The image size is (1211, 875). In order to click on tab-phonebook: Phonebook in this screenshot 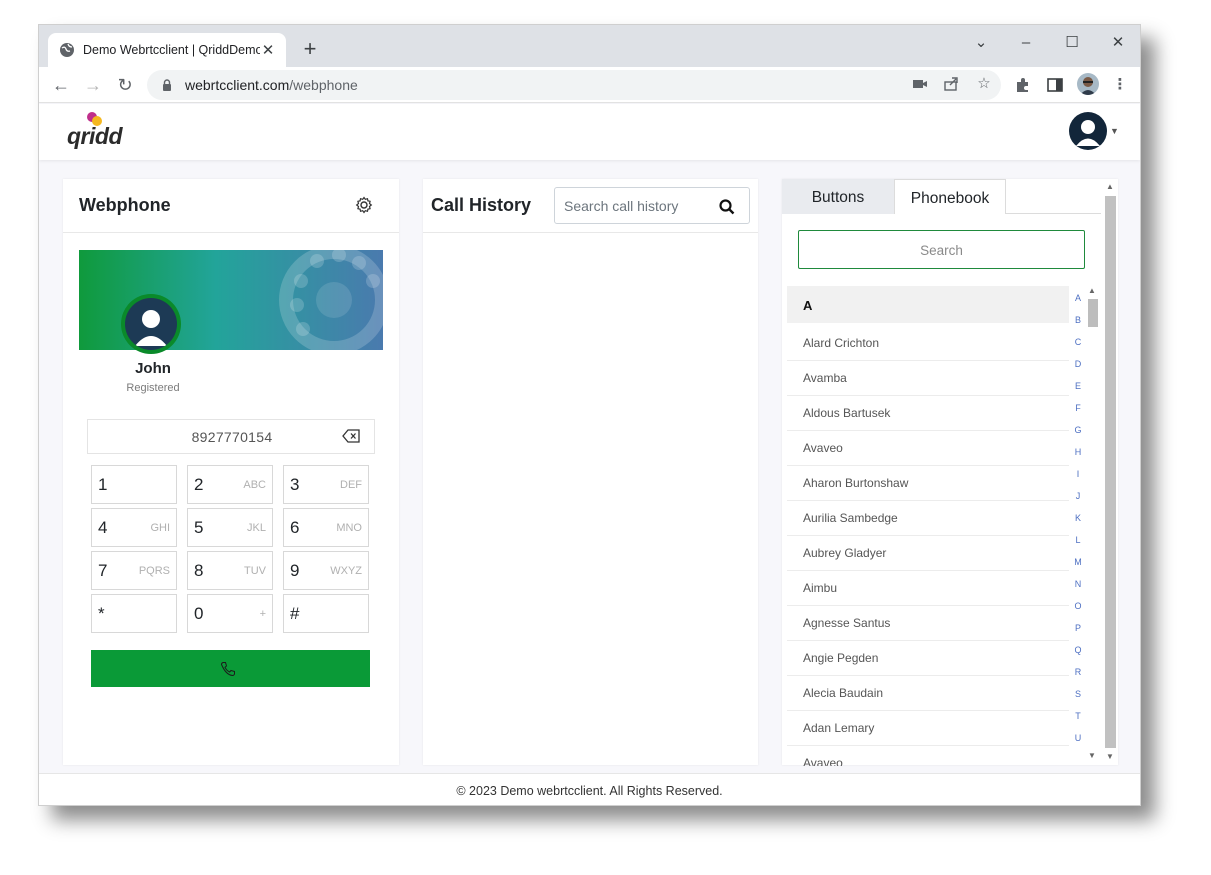, I will do `click(950, 196)`.